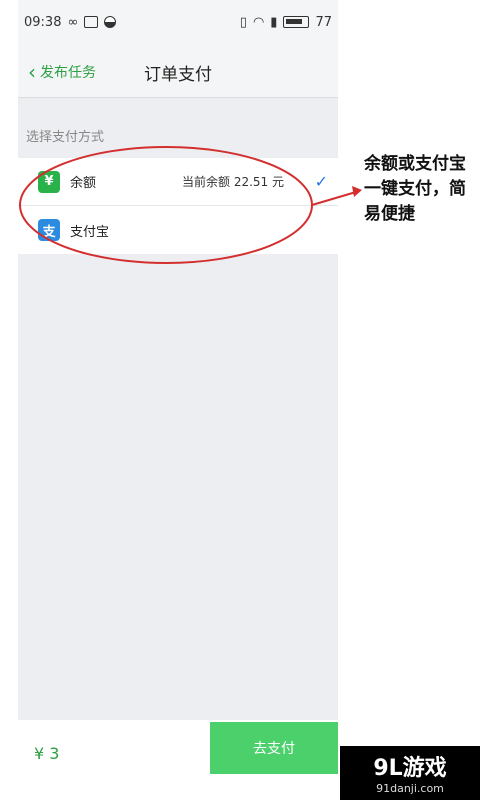 The width and height of the screenshot is (480, 800). I want to click on annotation-overlay, so click(190, 205).